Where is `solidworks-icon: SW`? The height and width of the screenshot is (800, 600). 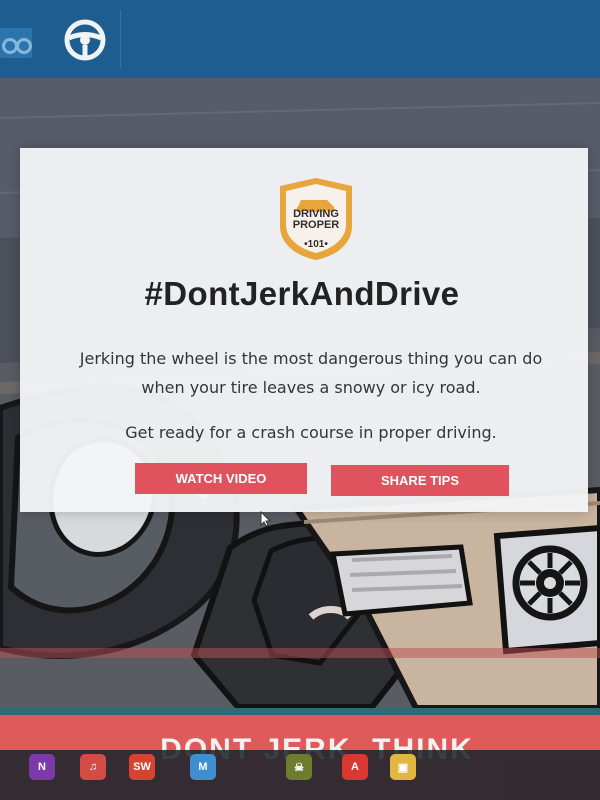 solidworks-icon: SW is located at coordinates (142, 767).